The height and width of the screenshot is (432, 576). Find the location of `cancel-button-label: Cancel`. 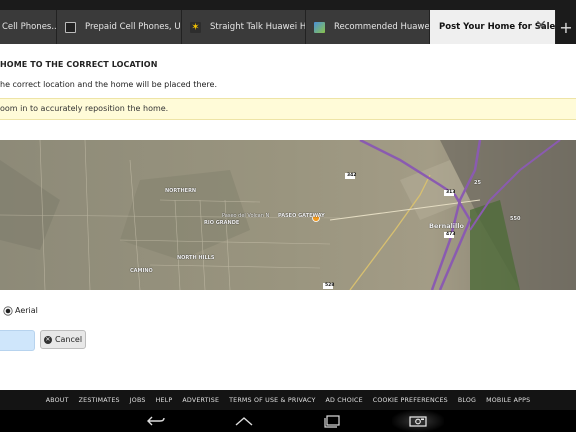

cancel-button-label: Cancel is located at coordinates (68, 339).